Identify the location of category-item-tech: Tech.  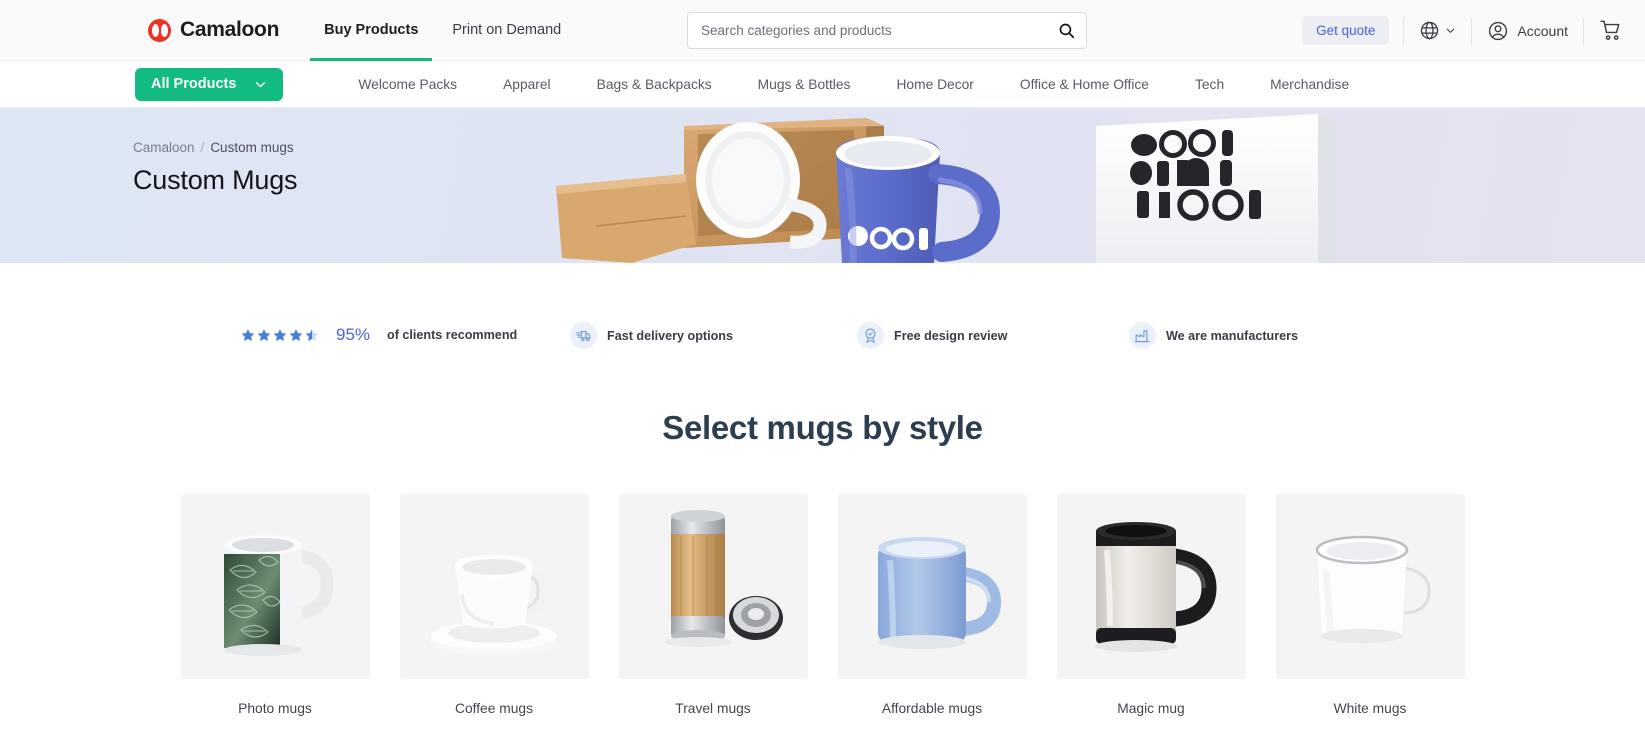
(1209, 84).